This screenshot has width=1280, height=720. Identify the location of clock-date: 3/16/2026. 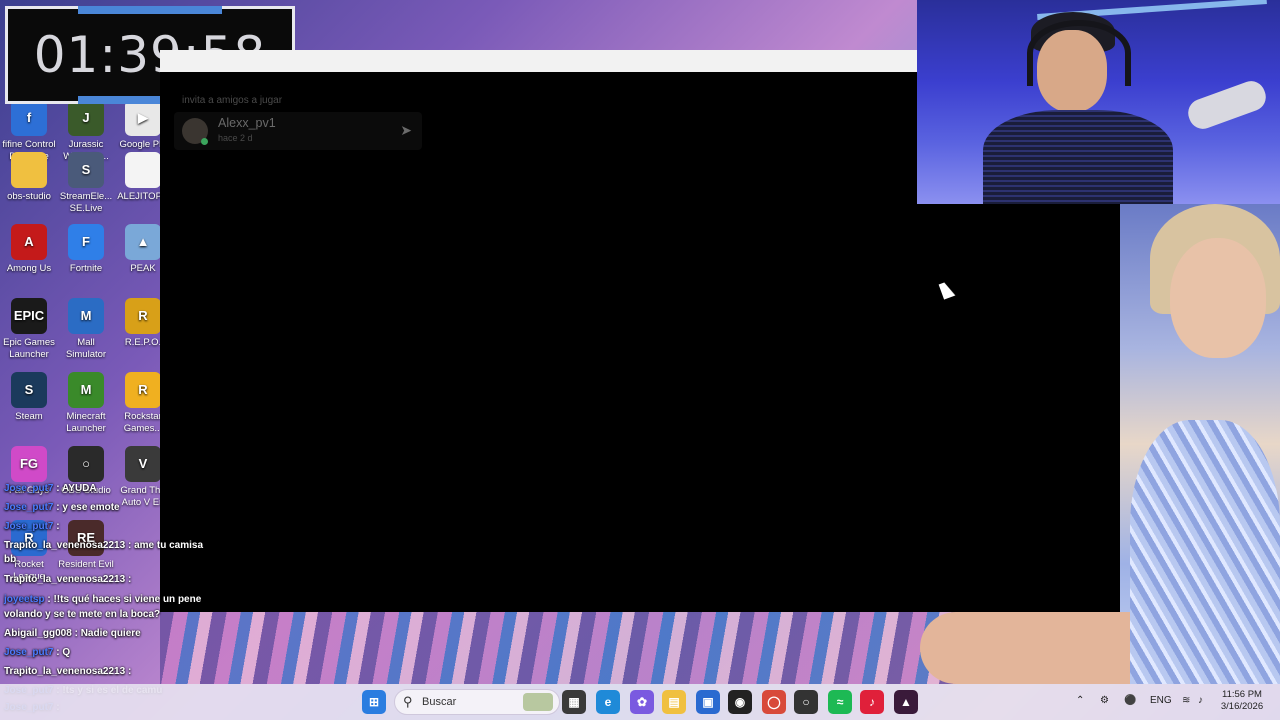
(1242, 706).